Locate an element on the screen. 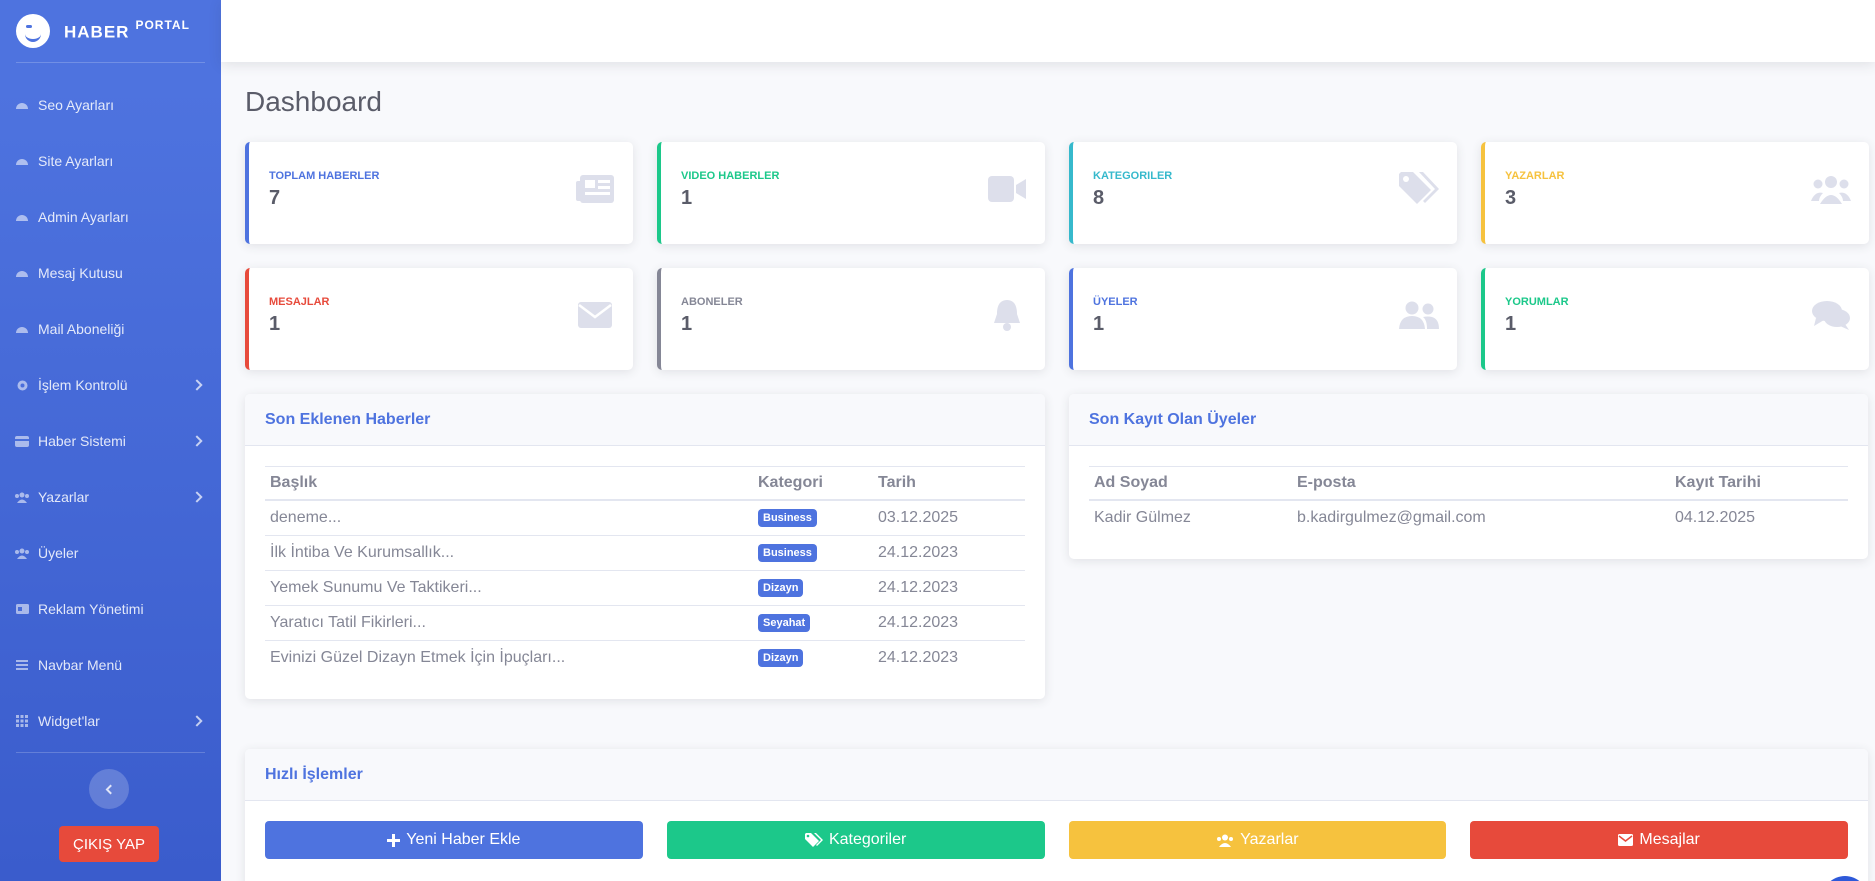 Image resolution: width=1875 pixels, height=881 pixels. logout-button: ÇIKIŞ YAP is located at coordinates (109, 844).